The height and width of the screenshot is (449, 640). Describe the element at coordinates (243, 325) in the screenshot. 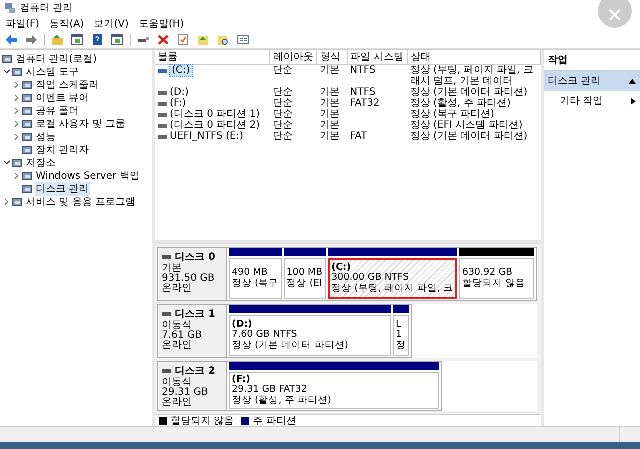

I see `partition-name: (D:)` at that location.